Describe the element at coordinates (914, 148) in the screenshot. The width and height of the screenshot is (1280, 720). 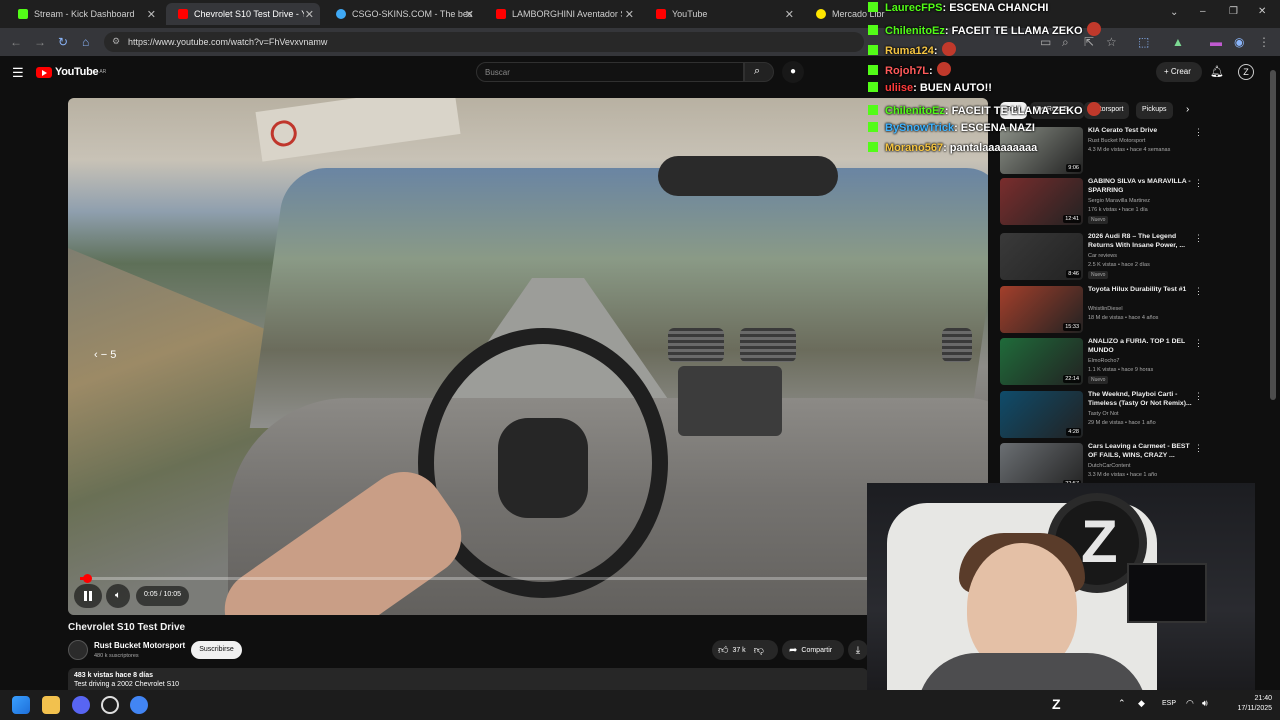
I see `chat-username: Morano567` at that location.